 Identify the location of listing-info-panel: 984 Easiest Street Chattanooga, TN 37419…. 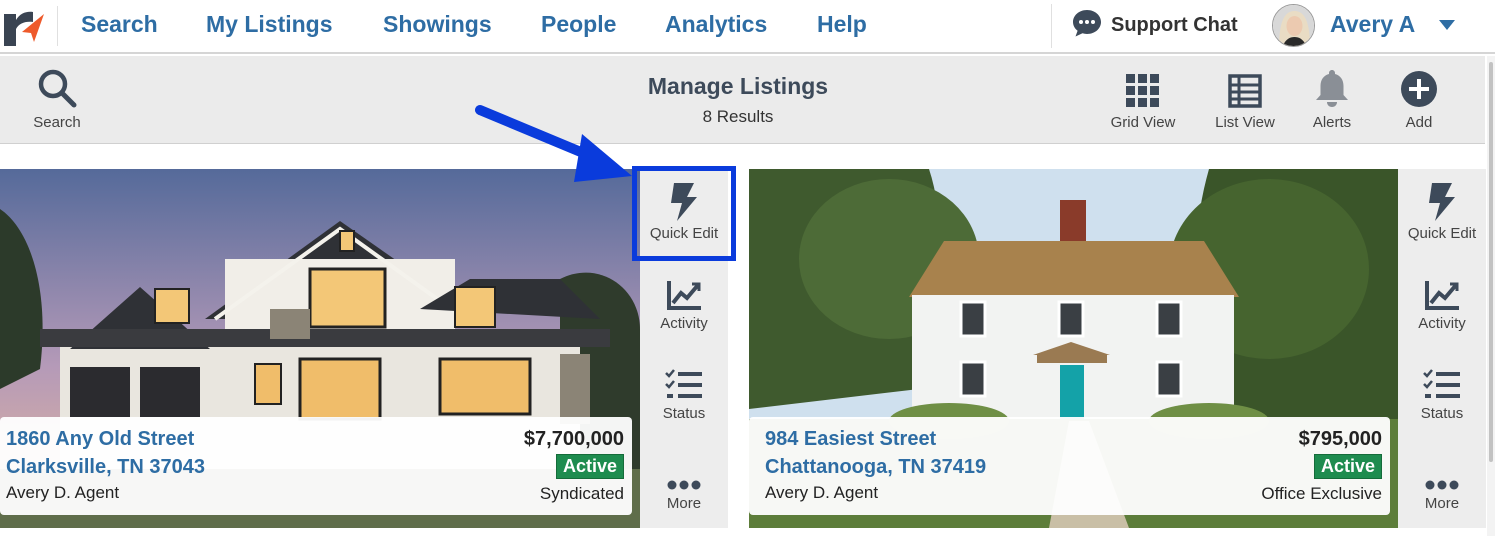
(1069, 466).